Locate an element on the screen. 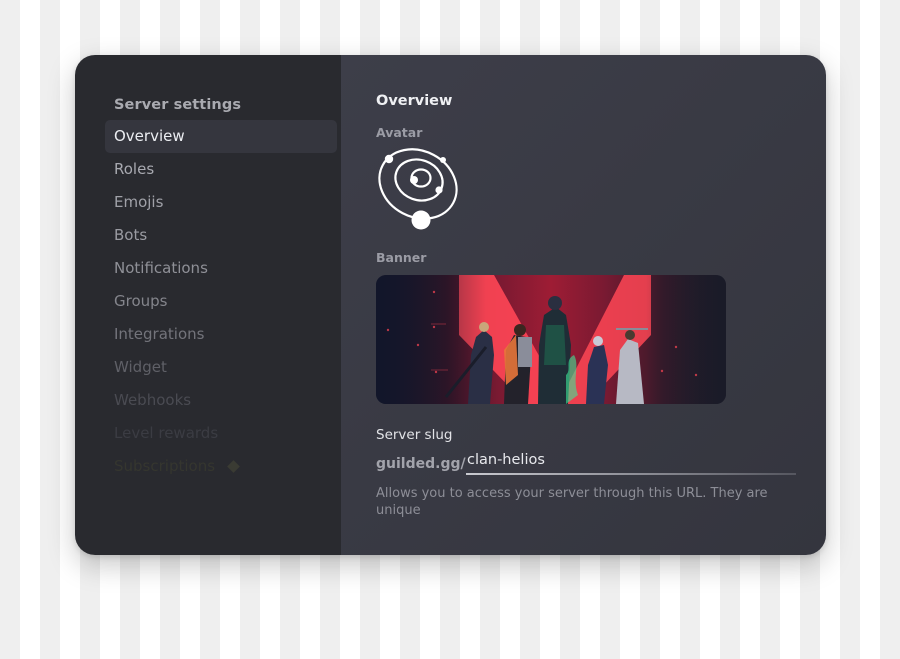 The image size is (900, 659). sidebar-item-label: Emojis is located at coordinates (139, 202).